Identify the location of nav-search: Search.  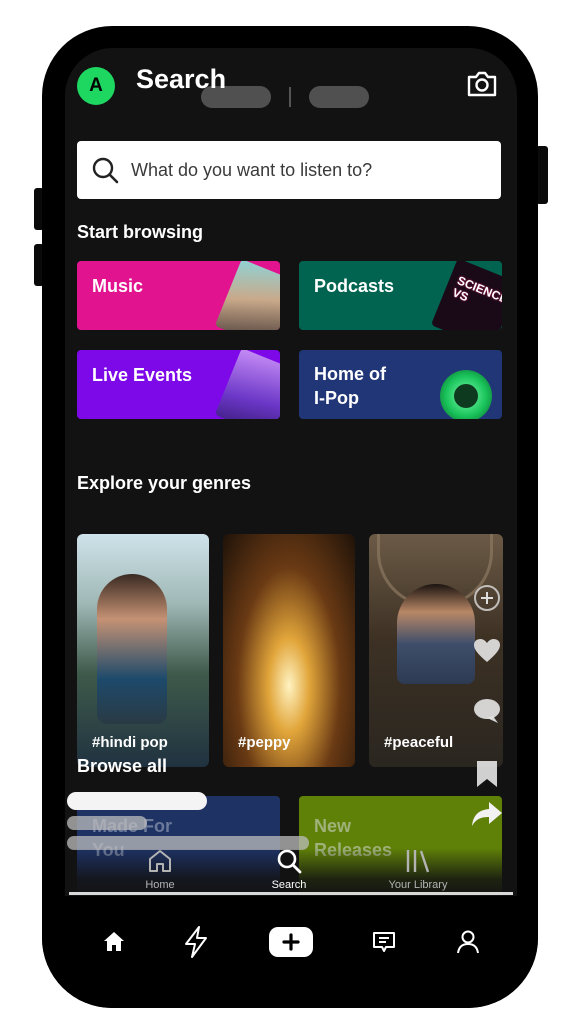
(289, 869).